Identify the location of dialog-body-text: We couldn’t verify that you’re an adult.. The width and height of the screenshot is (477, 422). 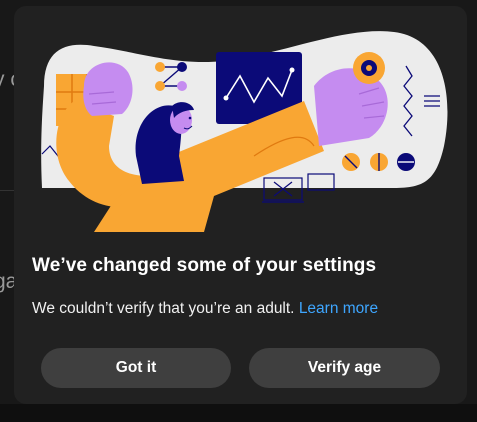
(163, 308).